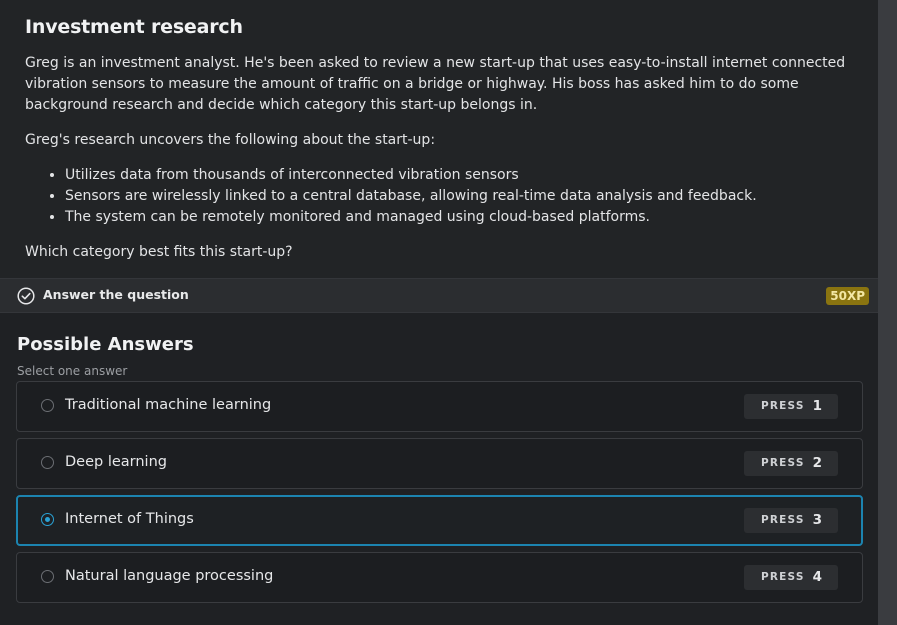  Describe the element at coordinates (439, 463) in the screenshot. I see `answer-option-2: Deep learning PRESS 2` at that location.